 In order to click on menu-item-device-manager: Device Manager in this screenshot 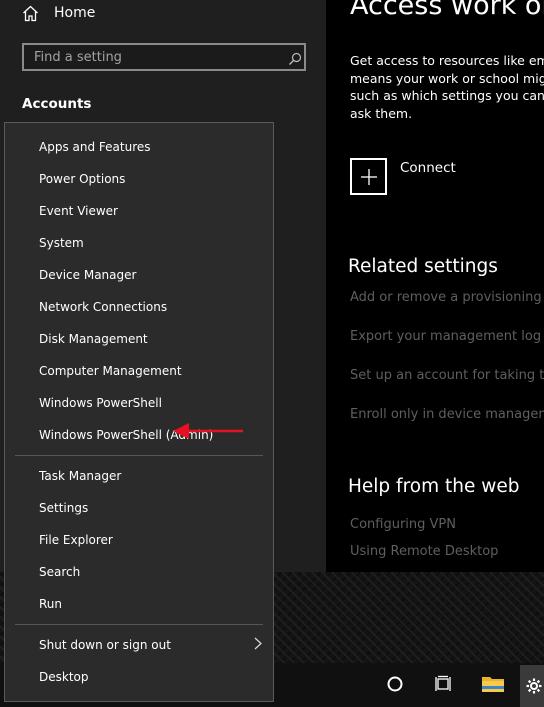, I will do `click(87, 275)`.